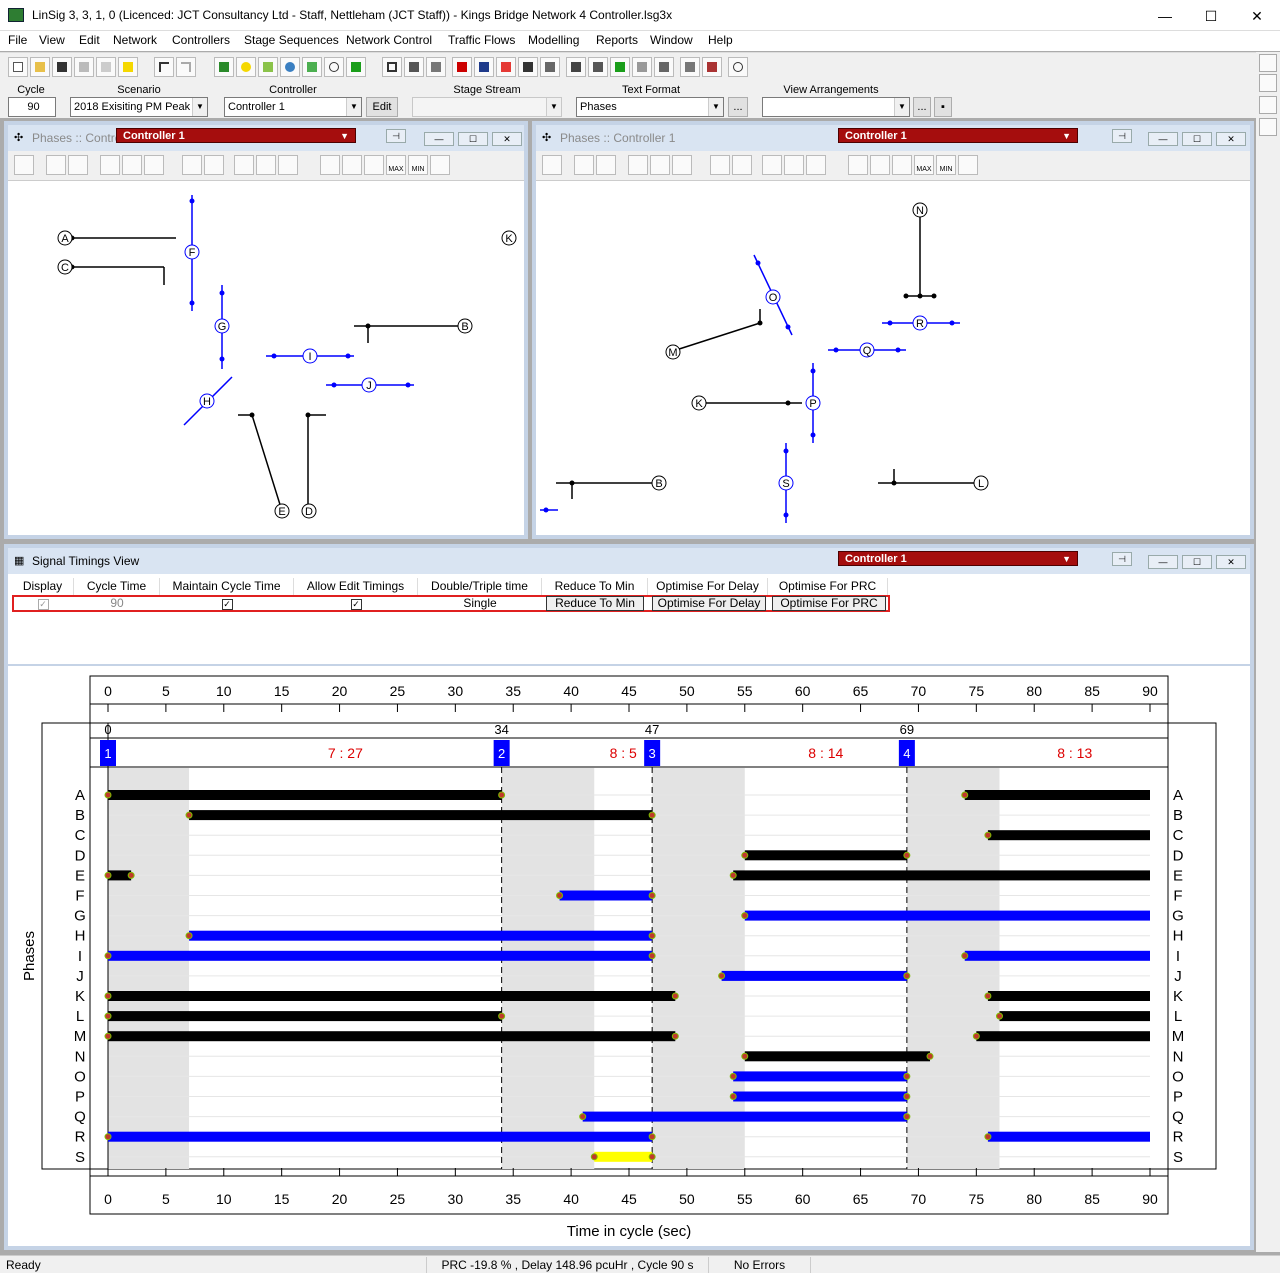 The height and width of the screenshot is (1273, 1280). What do you see at coordinates (595, 603) in the screenshot?
I see `reduce-to-min-button: Reduce To Min` at bounding box center [595, 603].